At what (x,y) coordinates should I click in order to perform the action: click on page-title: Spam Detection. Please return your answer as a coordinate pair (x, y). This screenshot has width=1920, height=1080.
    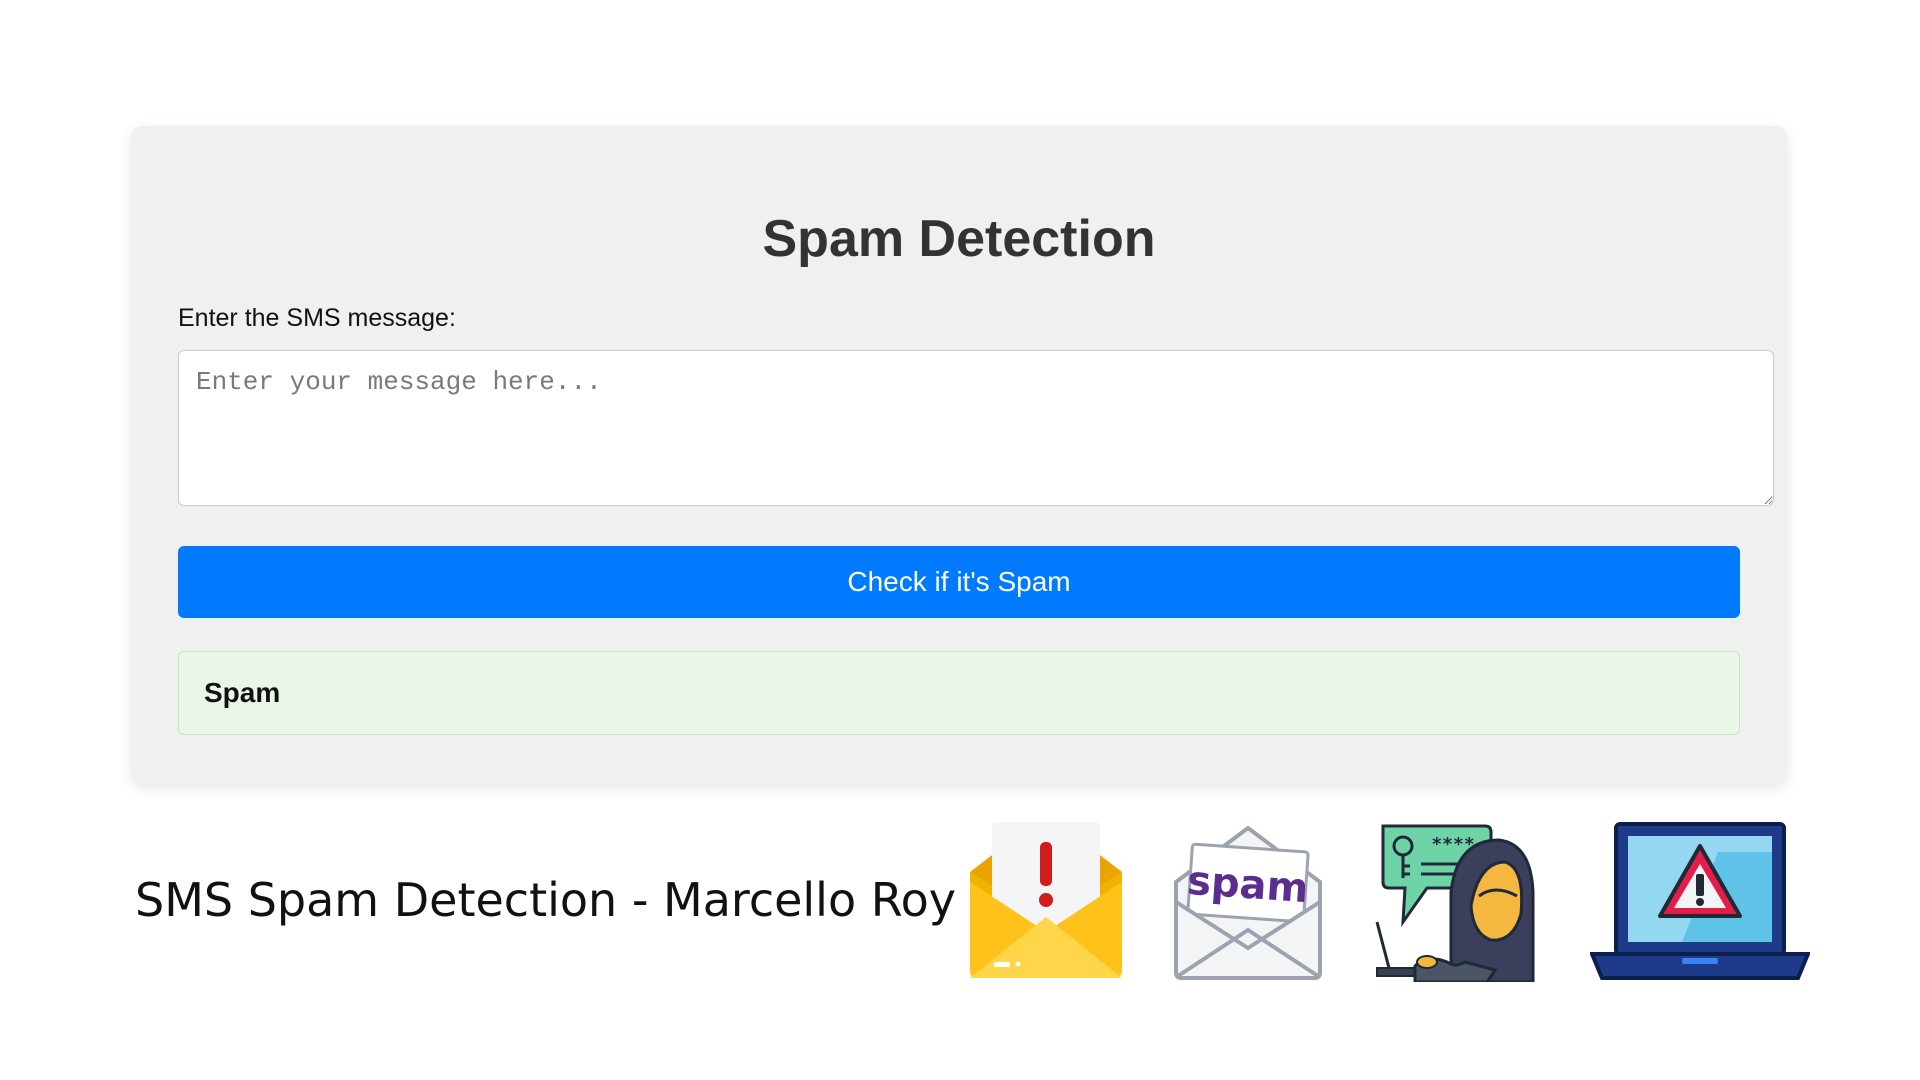
    Looking at the image, I should click on (959, 239).